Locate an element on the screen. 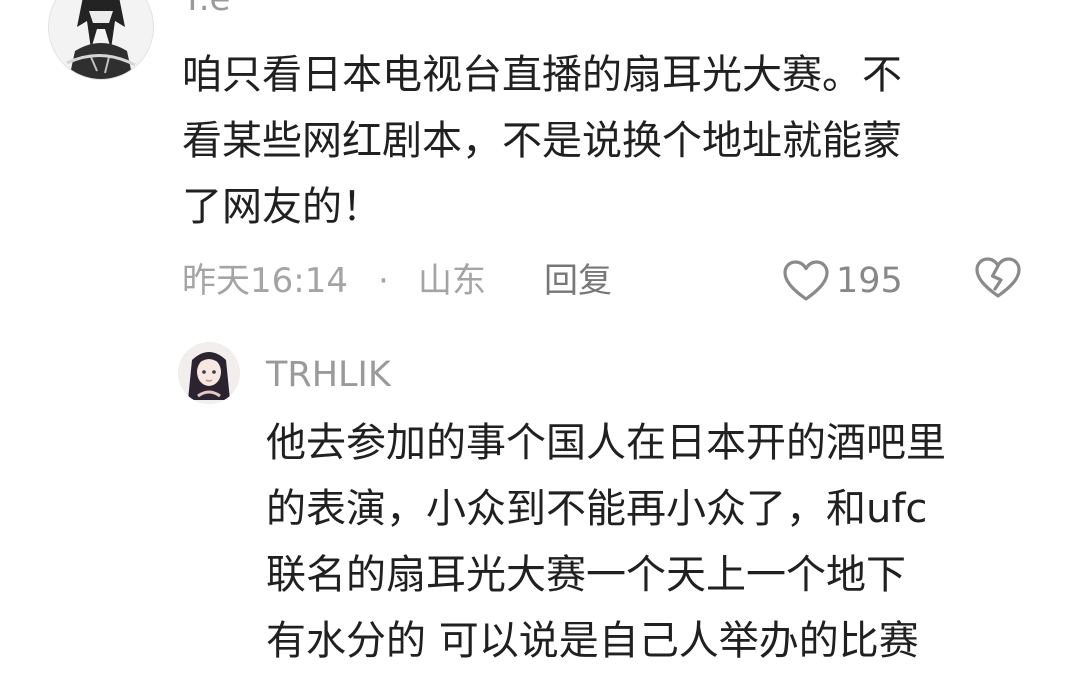 The width and height of the screenshot is (1072, 674). avatar is located at coordinates (101, 40).